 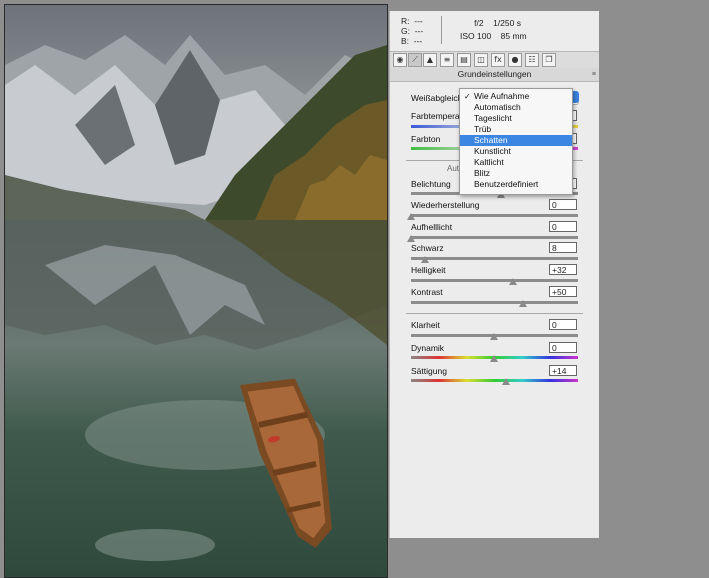 I want to click on contrast-slider, so click(x=494, y=302).